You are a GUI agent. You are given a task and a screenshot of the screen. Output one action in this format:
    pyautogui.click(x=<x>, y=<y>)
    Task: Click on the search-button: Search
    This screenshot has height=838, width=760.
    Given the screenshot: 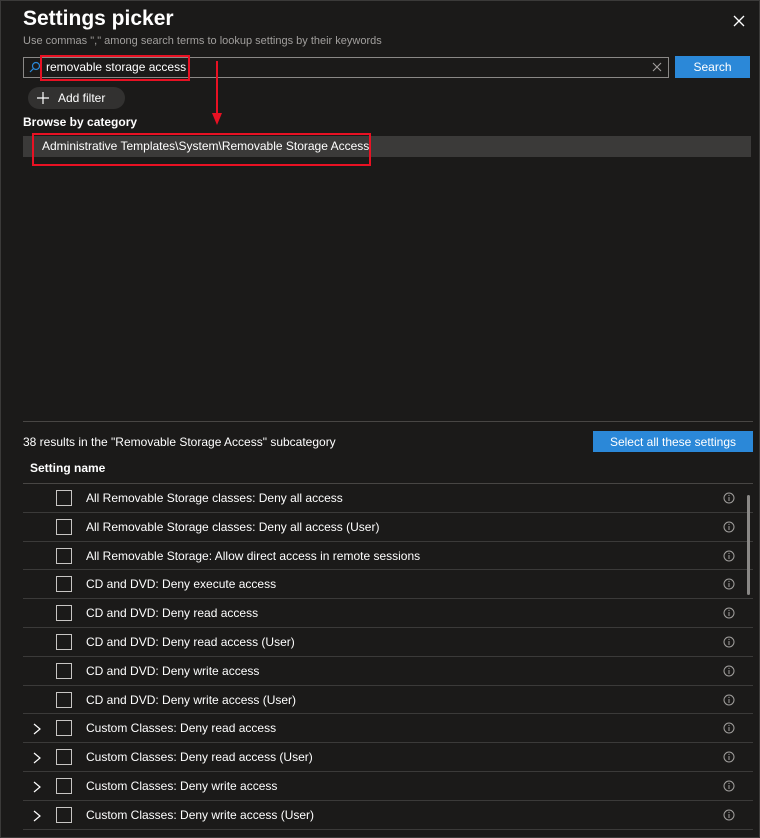 What is the action you would take?
    pyautogui.click(x=712, y=67)
    